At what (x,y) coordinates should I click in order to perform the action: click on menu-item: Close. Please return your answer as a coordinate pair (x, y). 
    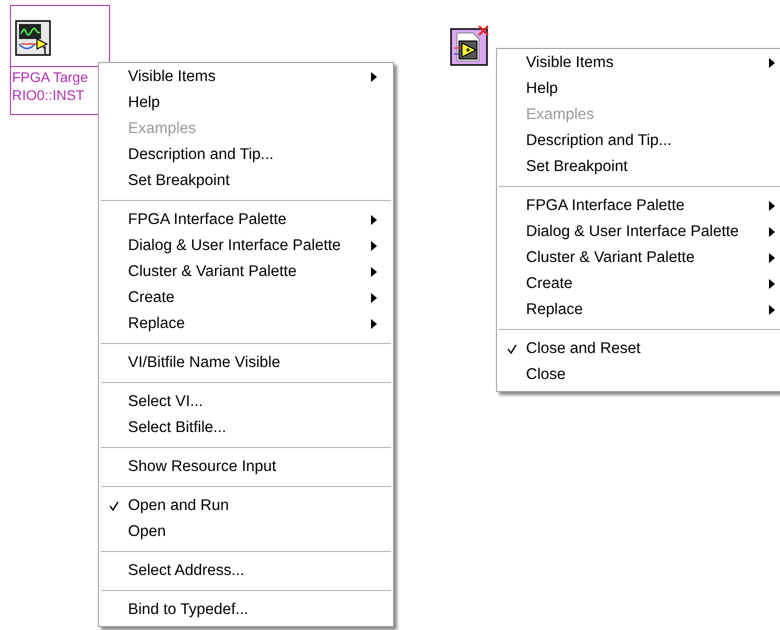
    Looking at the image, I should click on (638, 375).